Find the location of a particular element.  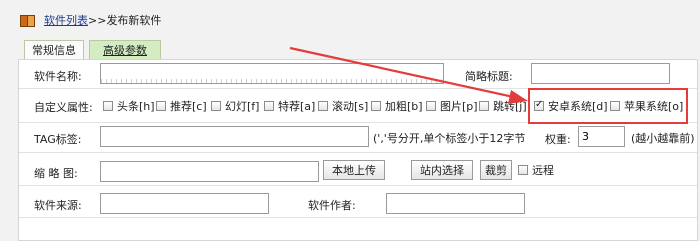

arrow-shaft is located at coordinates (404, 73).